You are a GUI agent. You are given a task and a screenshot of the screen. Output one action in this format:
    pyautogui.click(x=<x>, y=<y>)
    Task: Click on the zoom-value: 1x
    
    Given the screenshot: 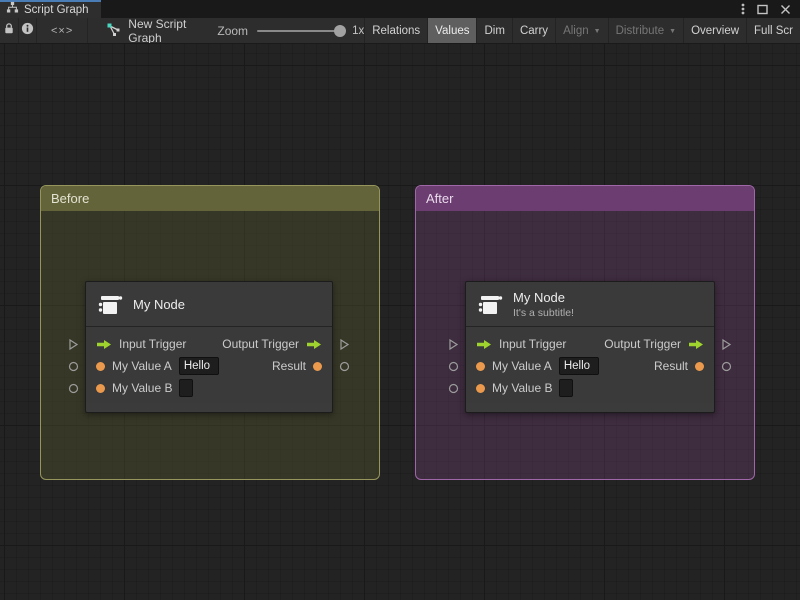 What is the action you would take?
    pyautogui.click(x=358, y=30)
    